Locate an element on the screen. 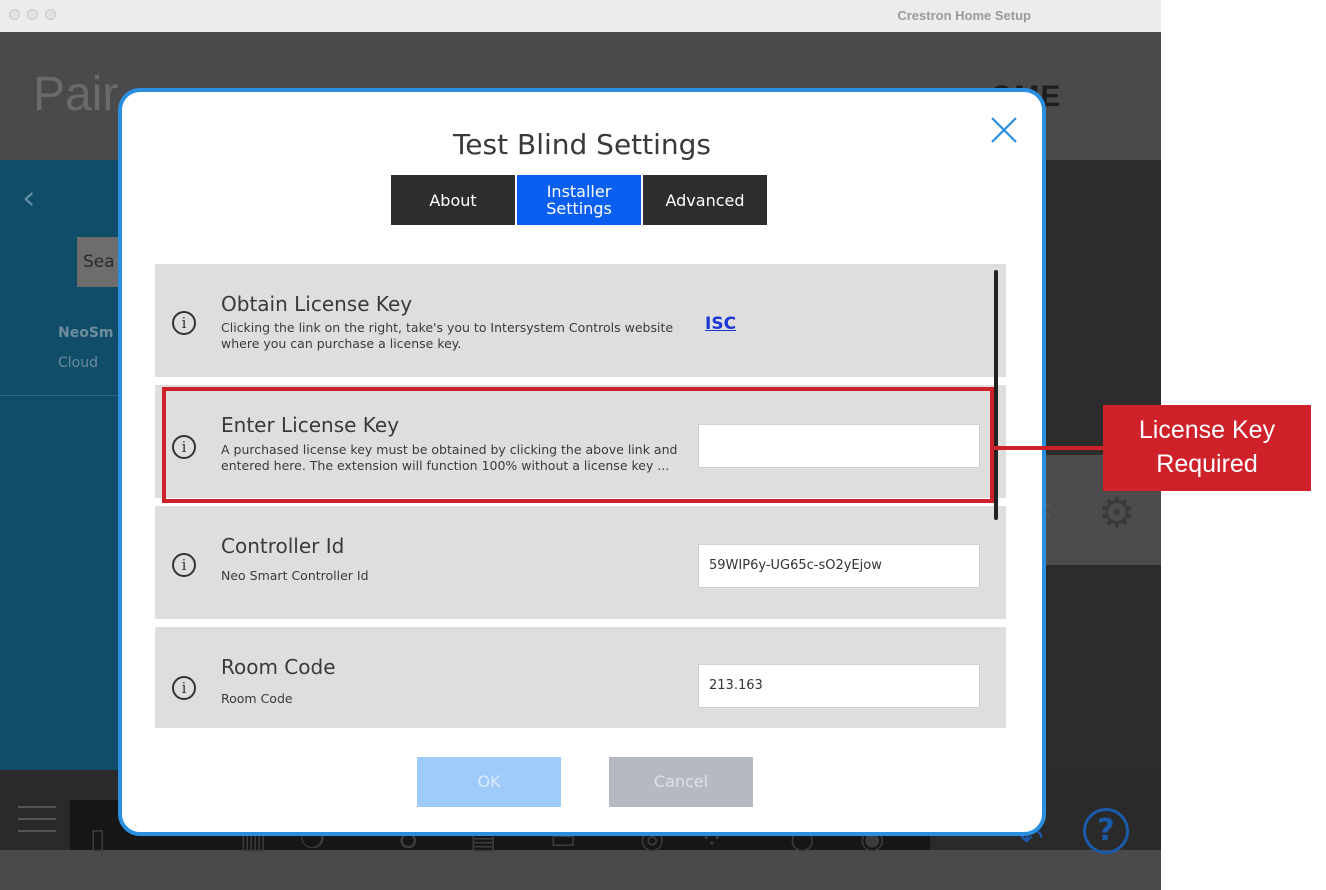 Image resolution: width=1326 pixels, height=890 pixels. controller-id-input: 59WIP6y-UG65c-sO2yEjow is located at coordinates (839, 566).